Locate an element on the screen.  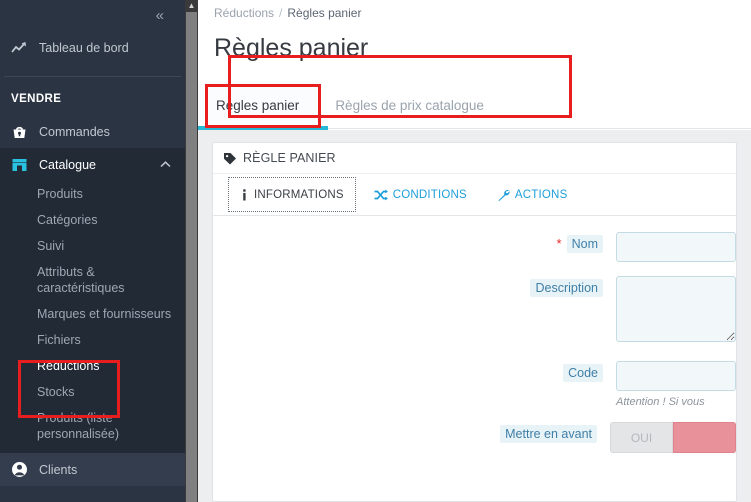
inner-tab-conditions: CONDITIONS is located at coordinates (420, 194).